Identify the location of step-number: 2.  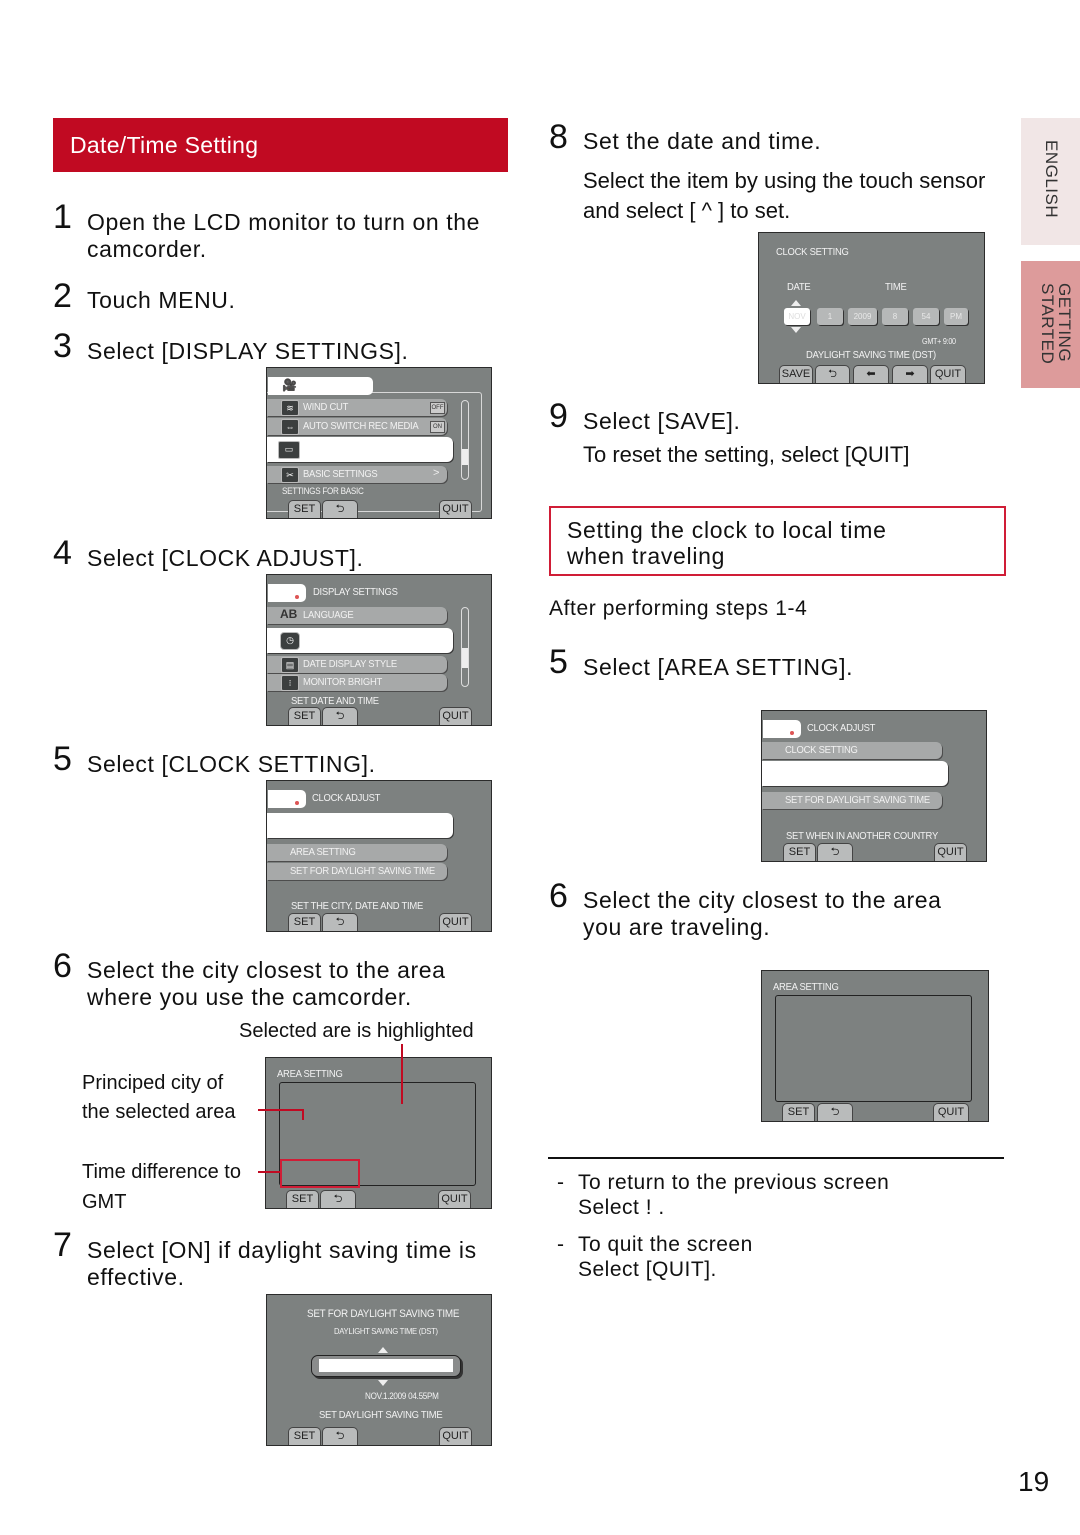
(62, 296).